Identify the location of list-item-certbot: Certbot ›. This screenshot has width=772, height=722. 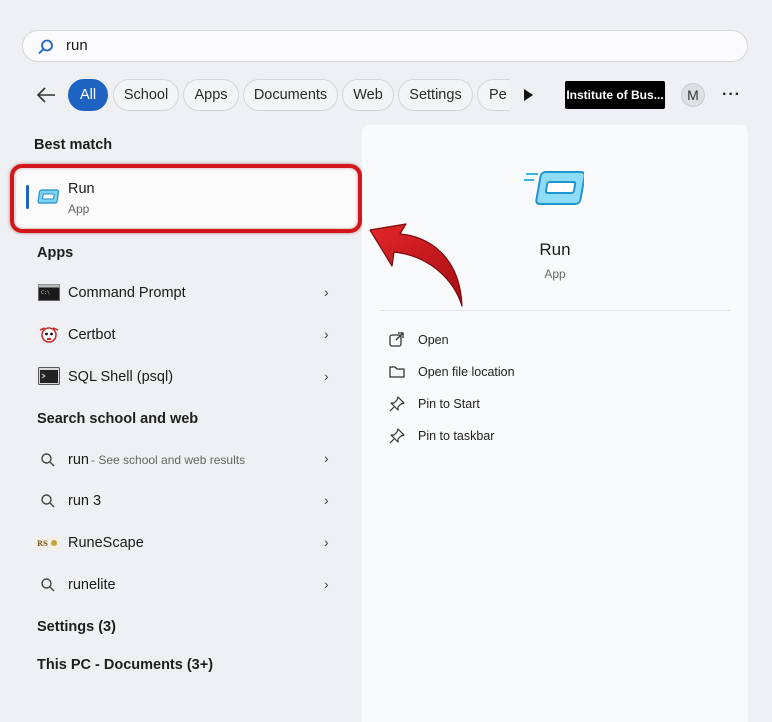
(189, 335).